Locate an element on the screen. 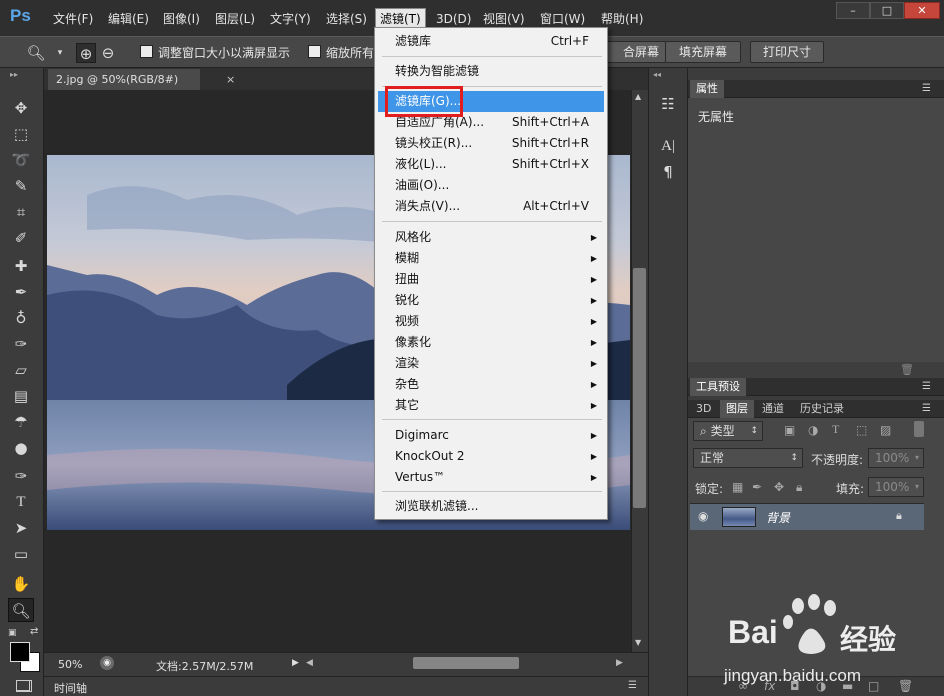 This screenshot has width=944, height=696. menu-item-blur: 模糊 ▶ is located at coordinates (490, 258).